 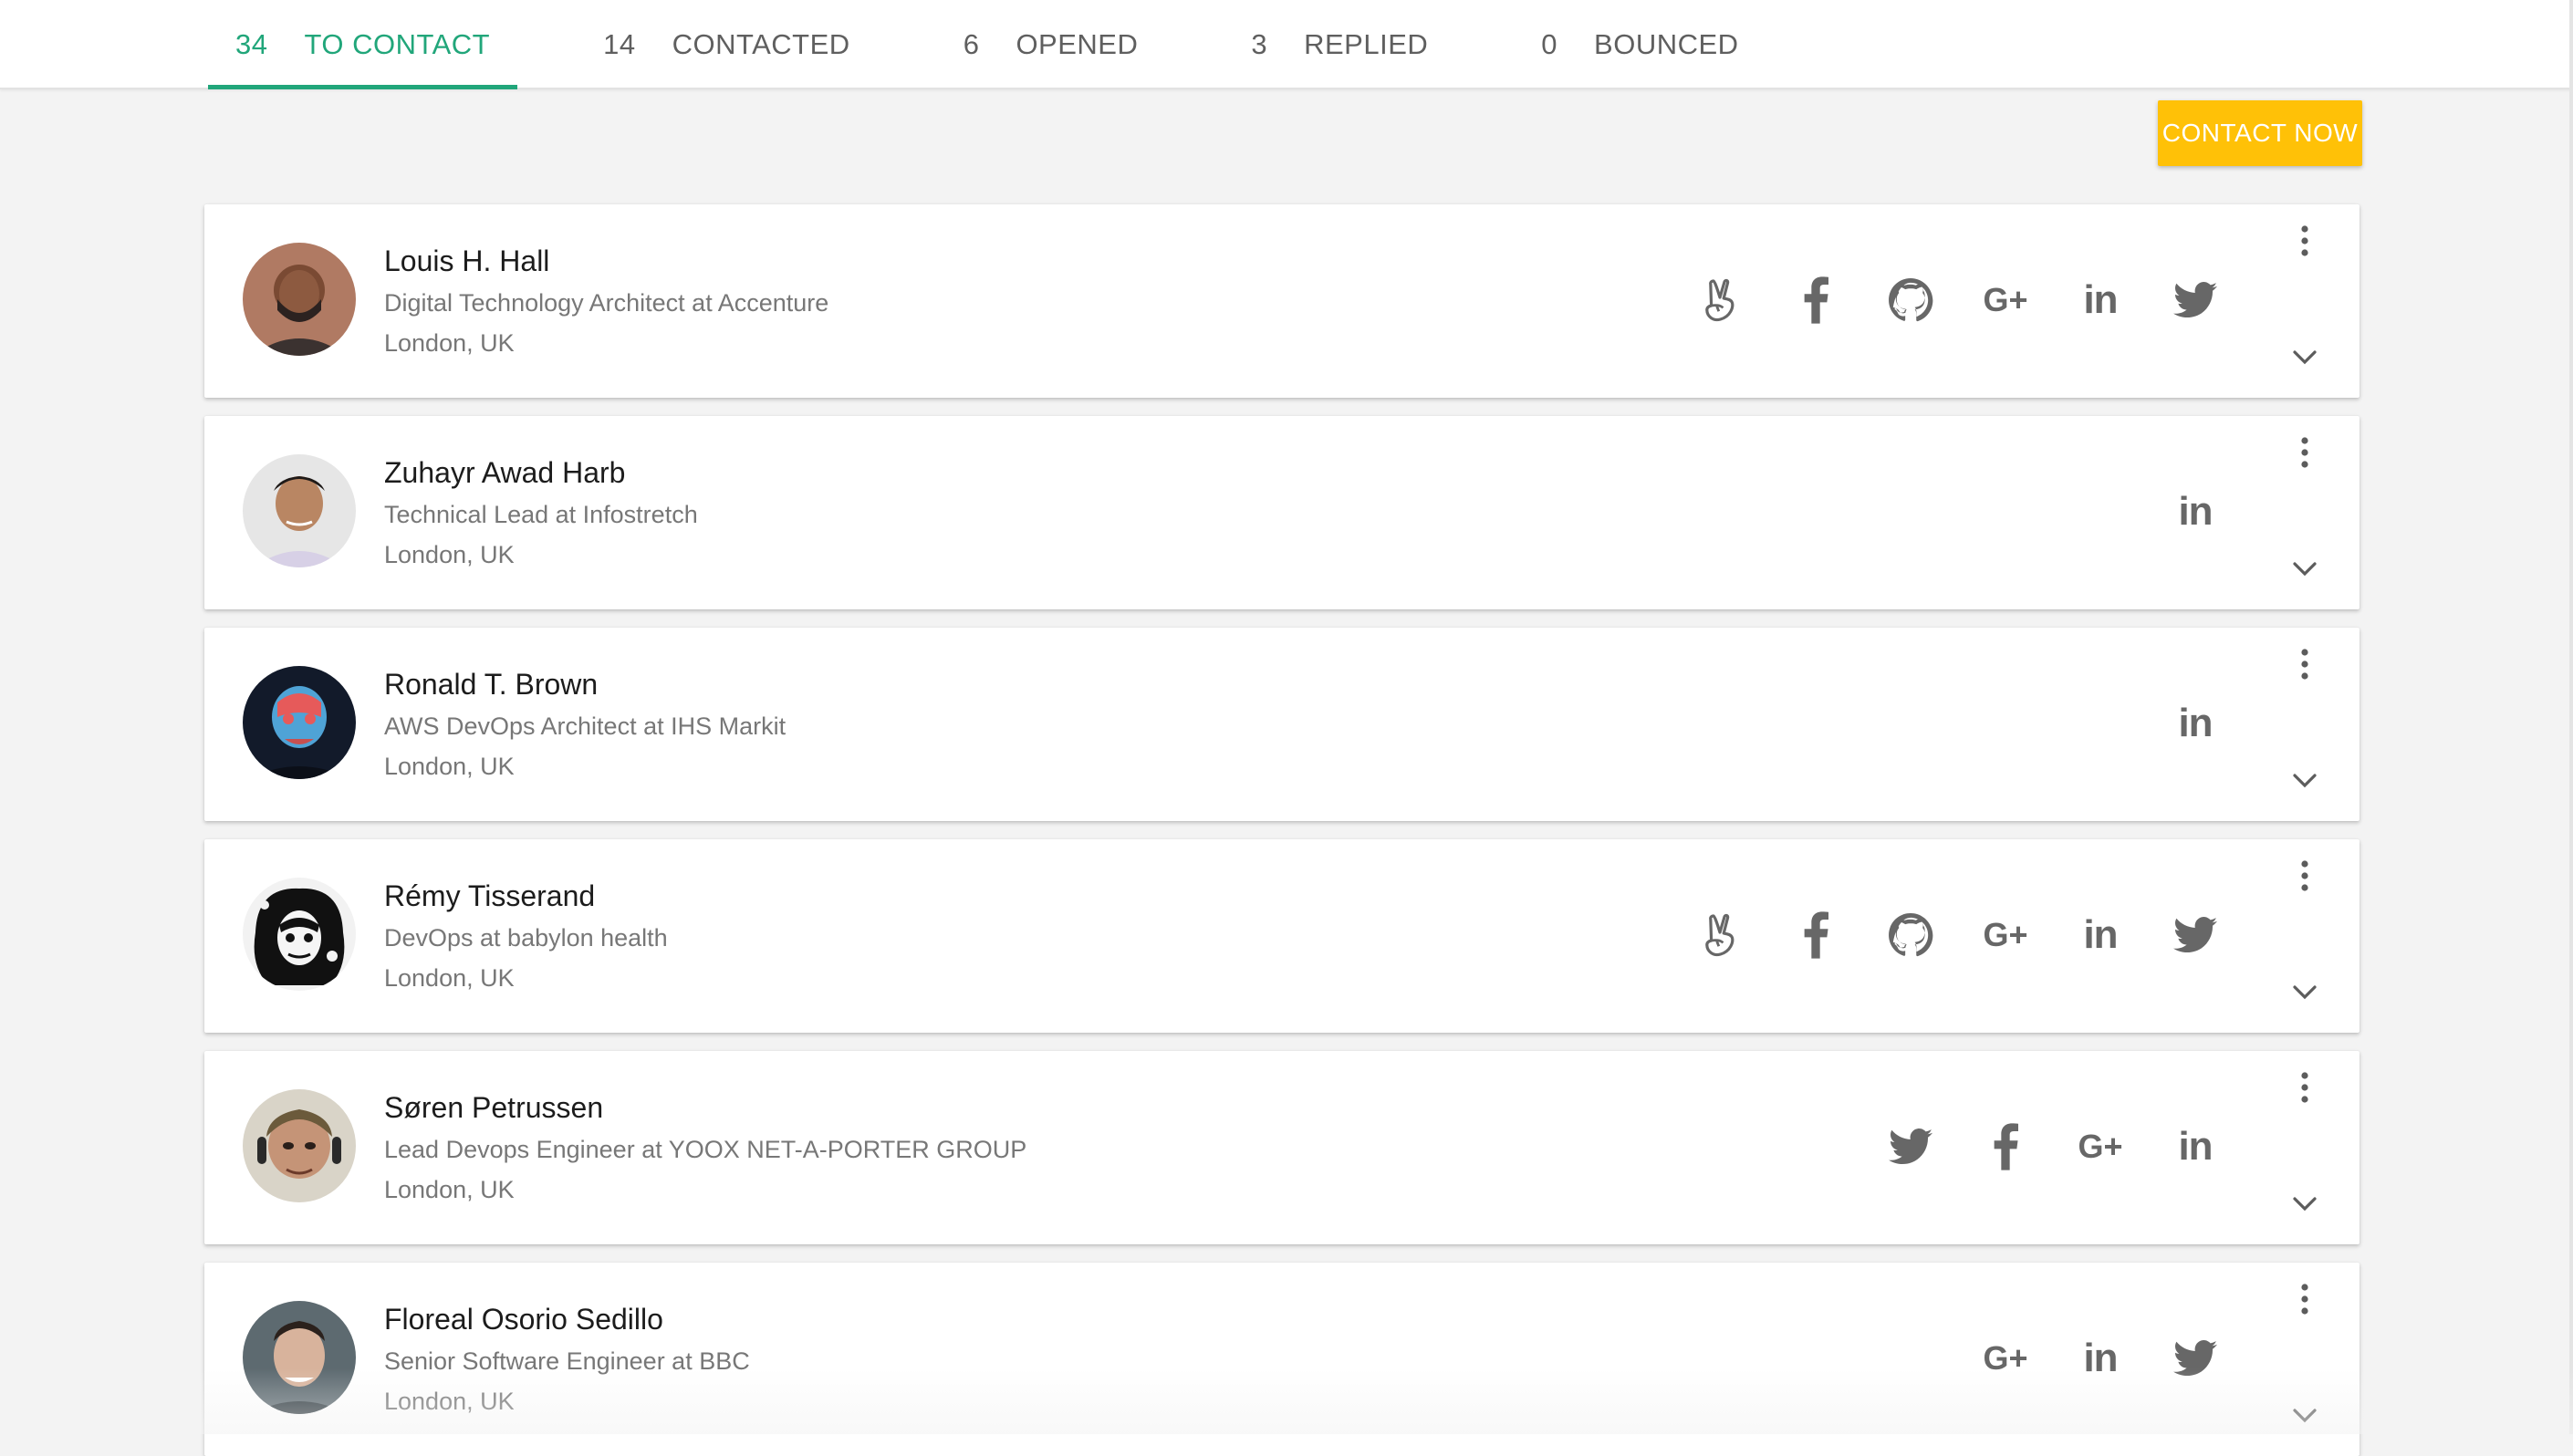 I want to click on contact-name: Louis H. Hall, so click(x=606, y=263).